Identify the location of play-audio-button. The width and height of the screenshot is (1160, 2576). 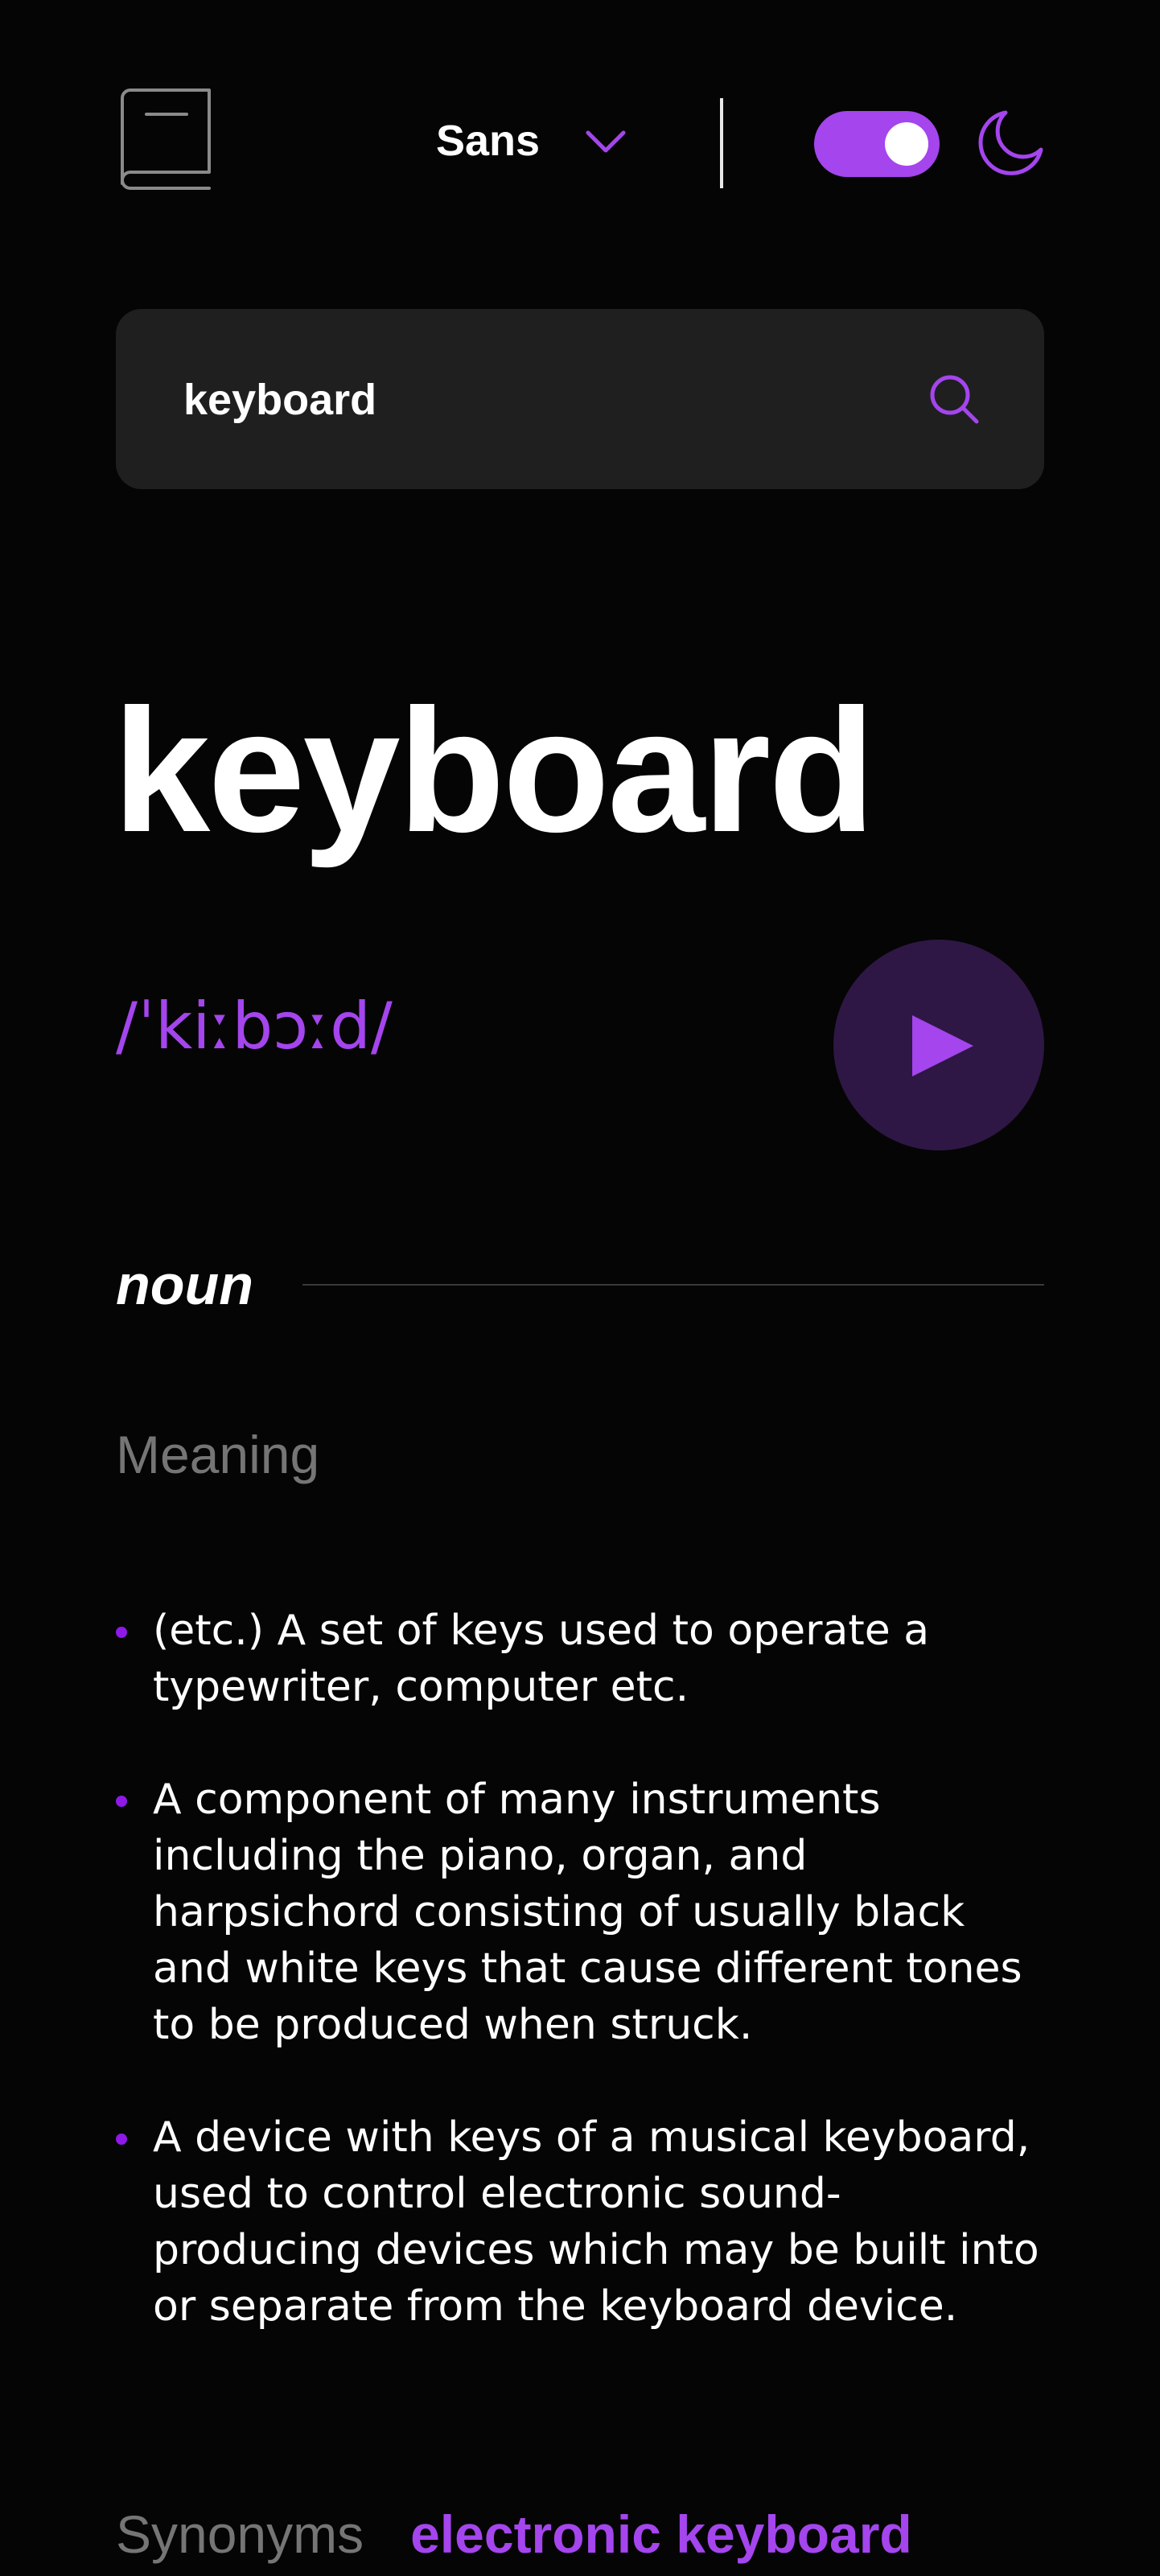
(938, 1045).